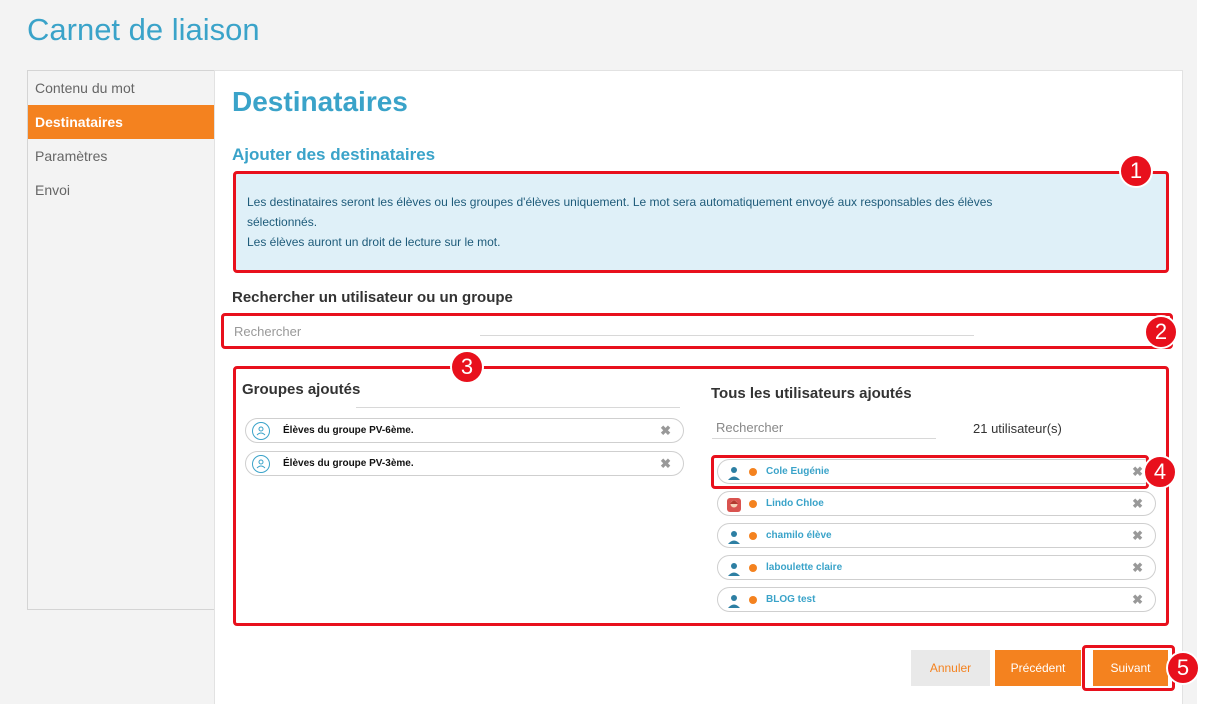 Image resolution: width=1205 pixels, height=704 pixels. What do you see at coordinates (334, 154) in the screenshot?
I see `section-subtitle: Ajouter des destinataires` at bounding box center [334, 154].